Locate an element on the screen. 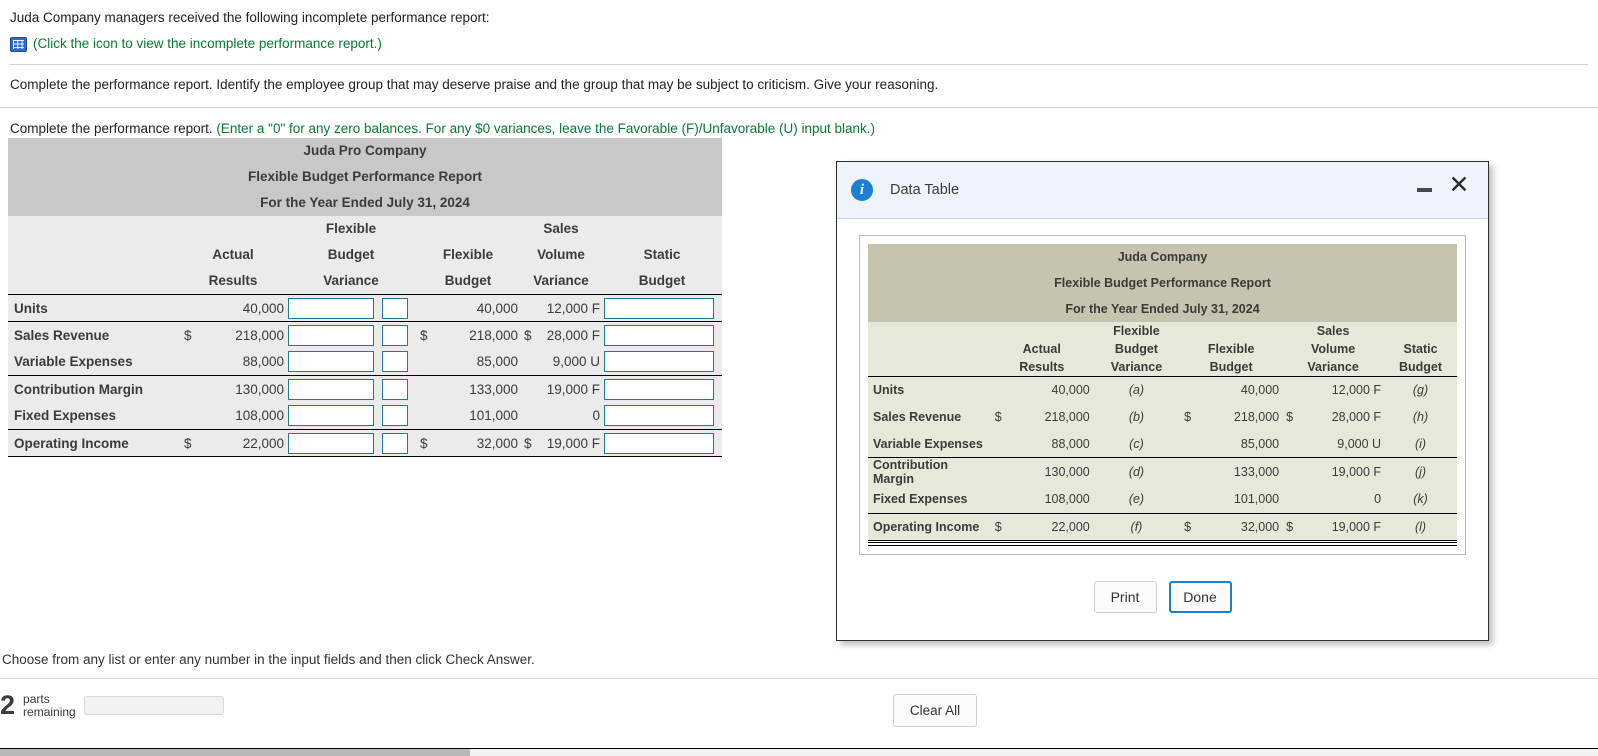 The image size is (1598, 756). datatable-double-rule is located at coordinates (1162, 543).